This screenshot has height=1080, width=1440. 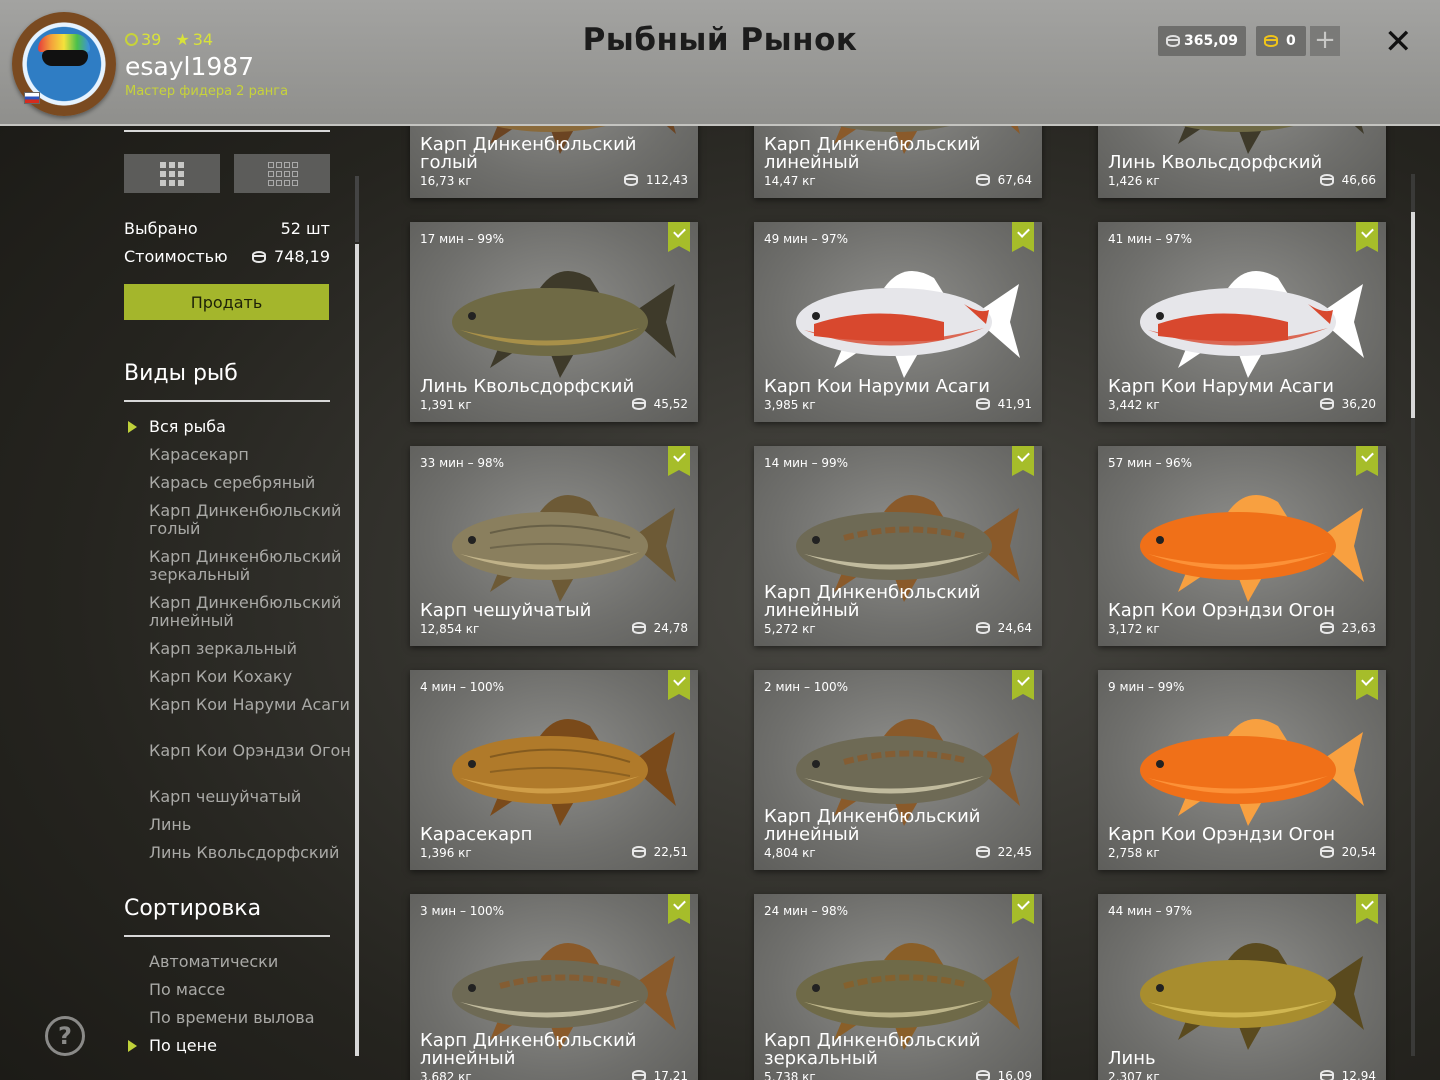 I want to click on fish-card: Карп Динкенбюльский голый 16,73 кг 112,43, so click(x=554, y=162).